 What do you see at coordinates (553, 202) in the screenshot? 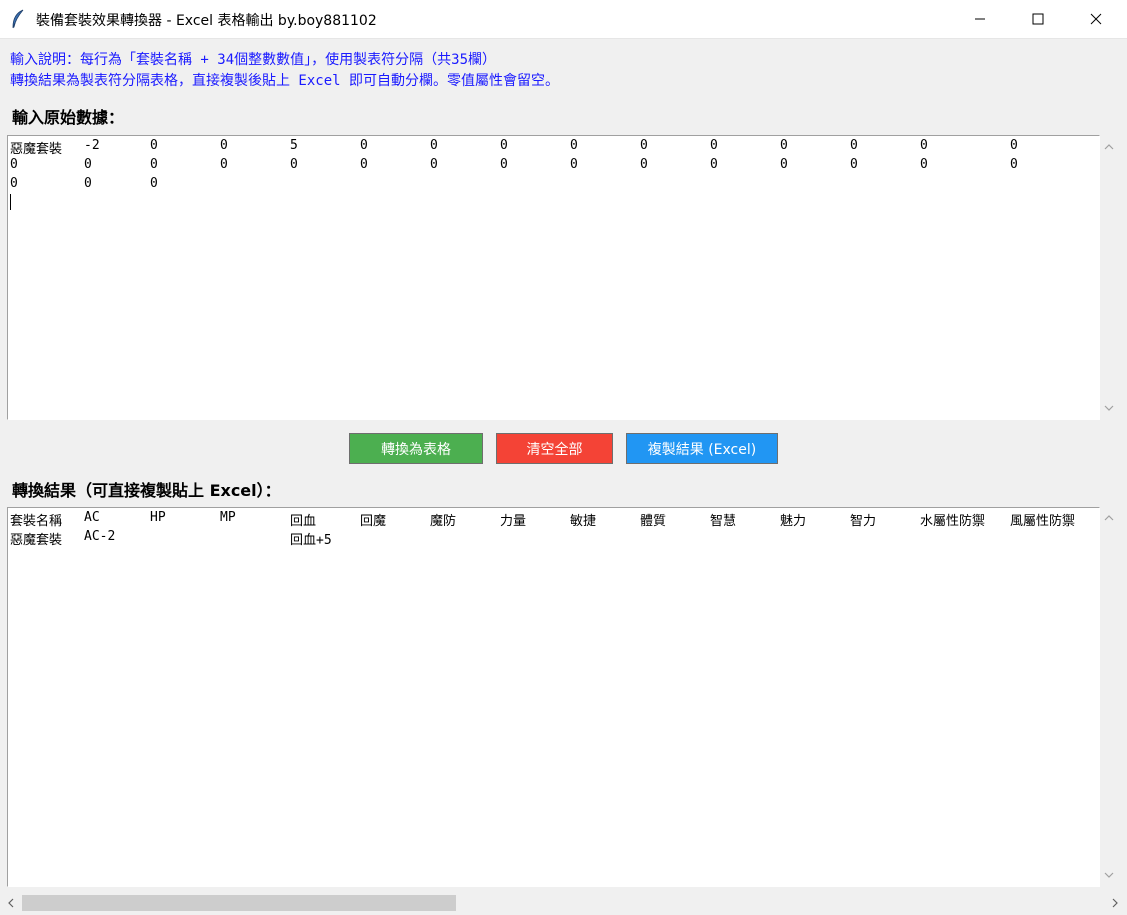
I see `input-line` at bounding box center [553, 202].